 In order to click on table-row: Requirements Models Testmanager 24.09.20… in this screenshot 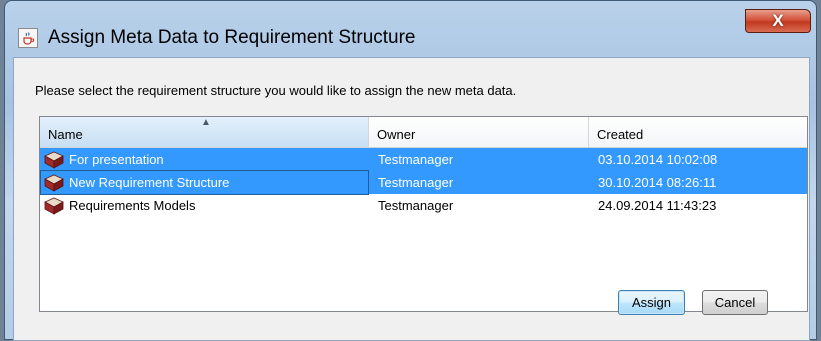, I will do `click(423, 205)`.